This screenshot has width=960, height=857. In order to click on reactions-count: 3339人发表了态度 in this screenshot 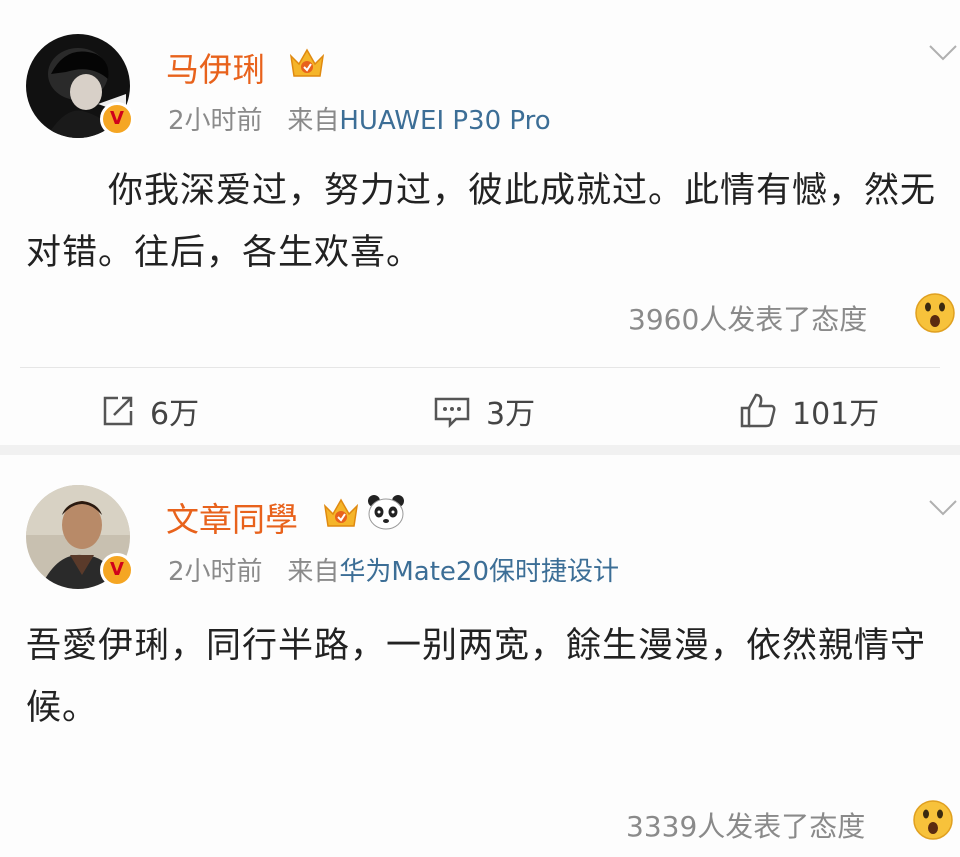, I will do `click(745, 825)`.